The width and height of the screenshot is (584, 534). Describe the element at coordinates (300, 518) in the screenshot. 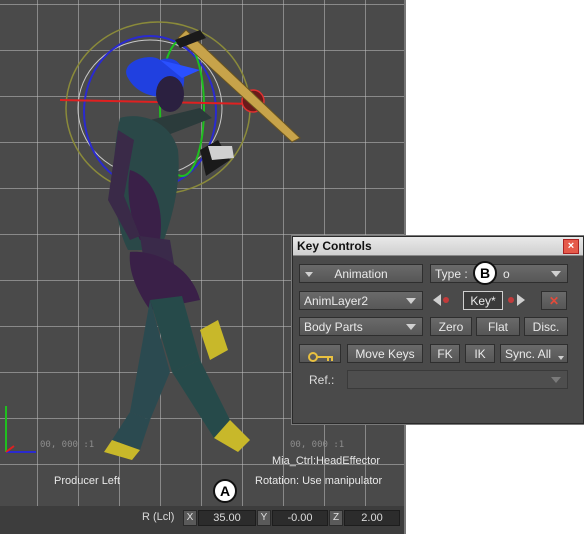

I see `y-value-field: -0.00` at that location.